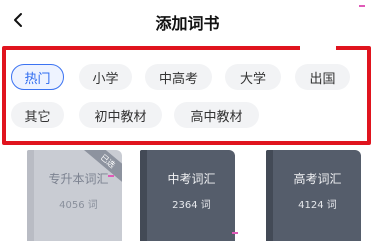 This screenshot has height=241, width=375. Describe the element at coordinates (253, 77) in the screenshot. I see `category-chip-university: 大学` at that location.